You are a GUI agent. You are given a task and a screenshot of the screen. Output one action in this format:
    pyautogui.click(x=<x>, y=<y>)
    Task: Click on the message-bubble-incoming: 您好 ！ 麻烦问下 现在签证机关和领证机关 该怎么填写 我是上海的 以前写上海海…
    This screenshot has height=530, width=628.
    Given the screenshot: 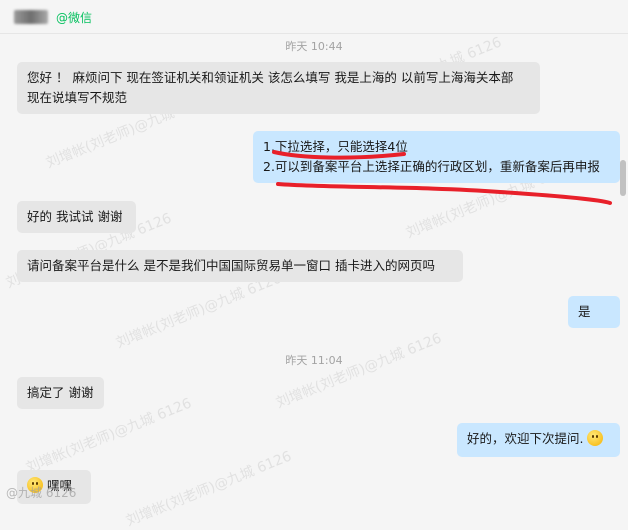 What is the action you would take?
    pyautogui.click(x=278, y=88)
    